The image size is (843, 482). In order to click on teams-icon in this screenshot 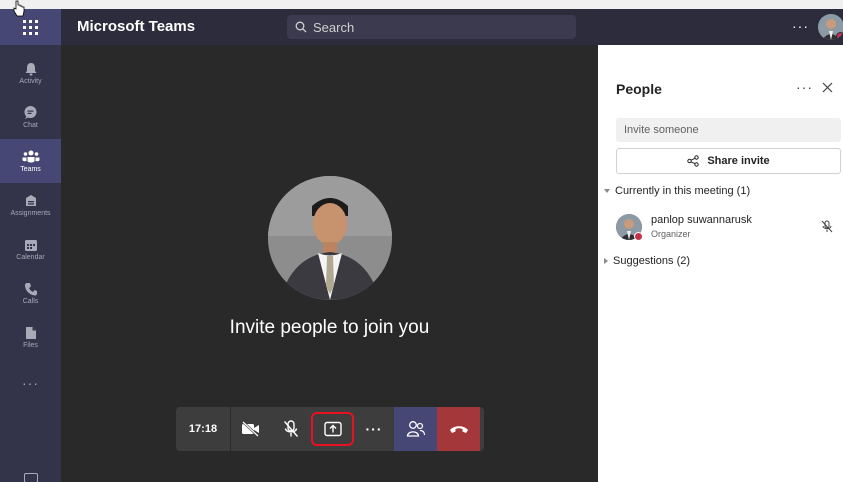, I will do `click(30, 156)`.